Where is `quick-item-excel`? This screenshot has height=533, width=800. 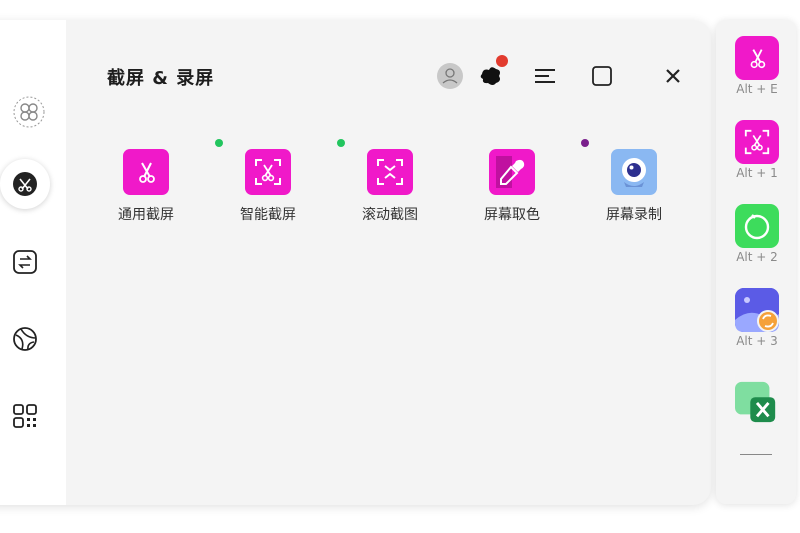 quick-item-excel is located at coordinates (757, 402).